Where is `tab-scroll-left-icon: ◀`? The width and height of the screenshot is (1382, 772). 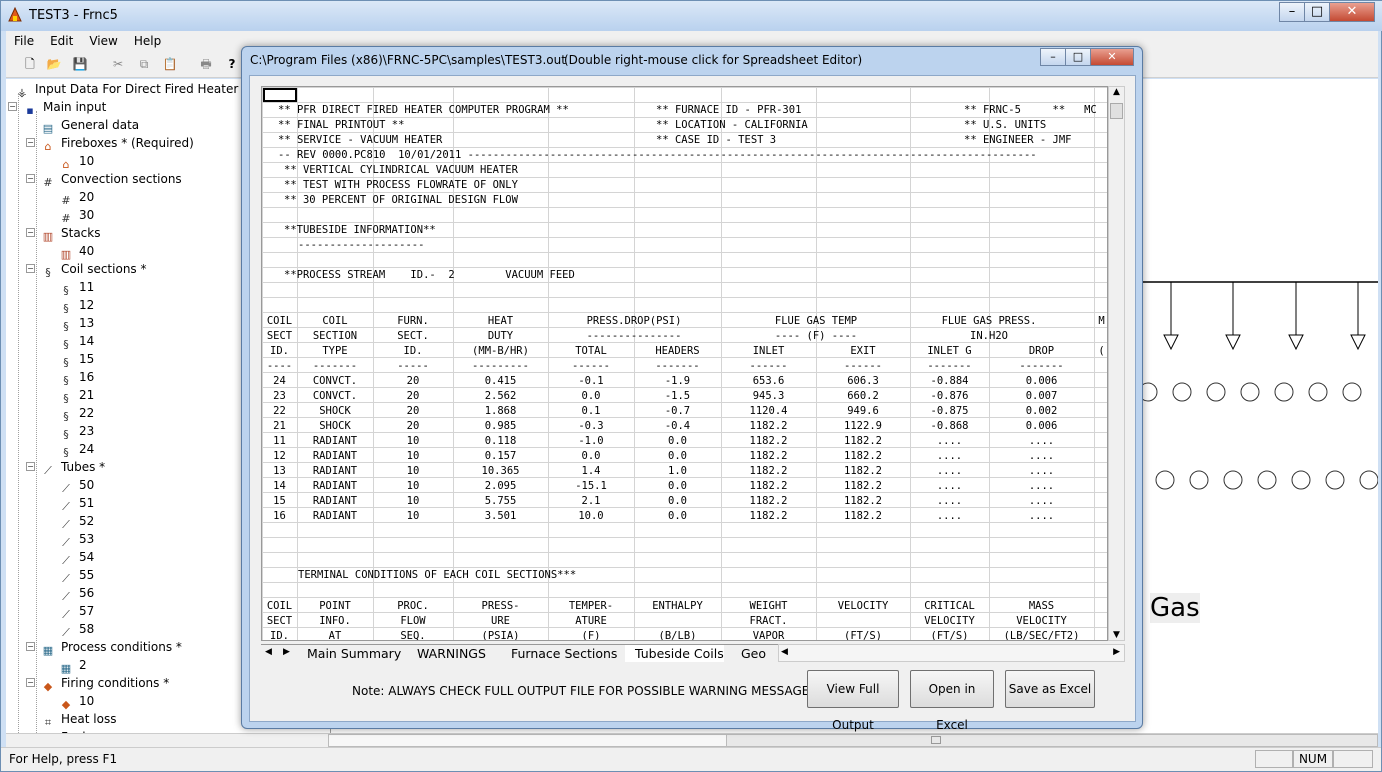 tab-scroll-left-icon: ◀ is located at coordinates (268, 652).